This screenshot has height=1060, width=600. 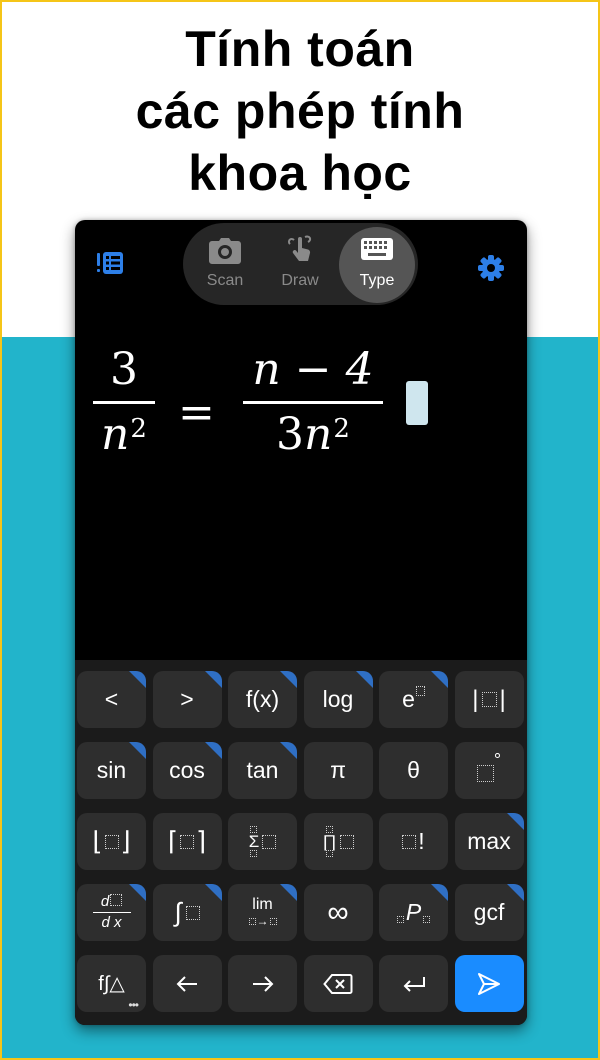 What do you see at coordinates (111, 841) in the screenshot?
I see `key-floor: ⌊ ⌋` at bounding box center [111, 841].